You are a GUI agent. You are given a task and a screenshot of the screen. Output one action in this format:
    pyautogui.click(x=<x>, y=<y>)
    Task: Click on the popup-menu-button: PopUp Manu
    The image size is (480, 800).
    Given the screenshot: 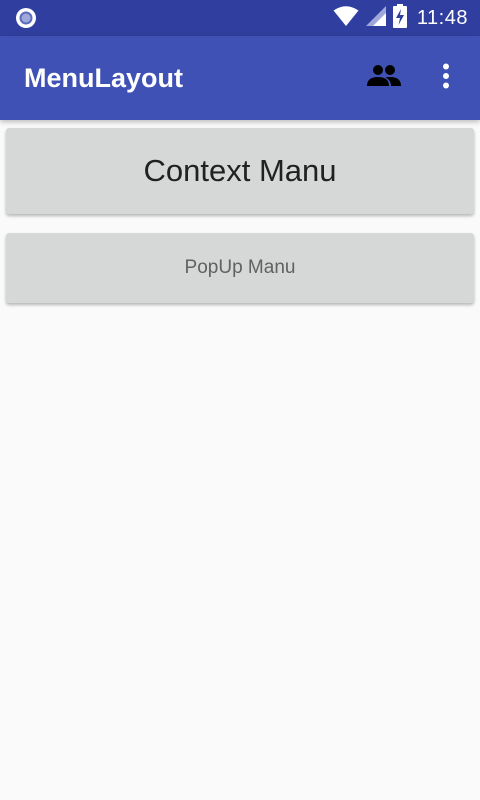 What is the action you would take?
    pyautogui.click(x=240, y=268)
    